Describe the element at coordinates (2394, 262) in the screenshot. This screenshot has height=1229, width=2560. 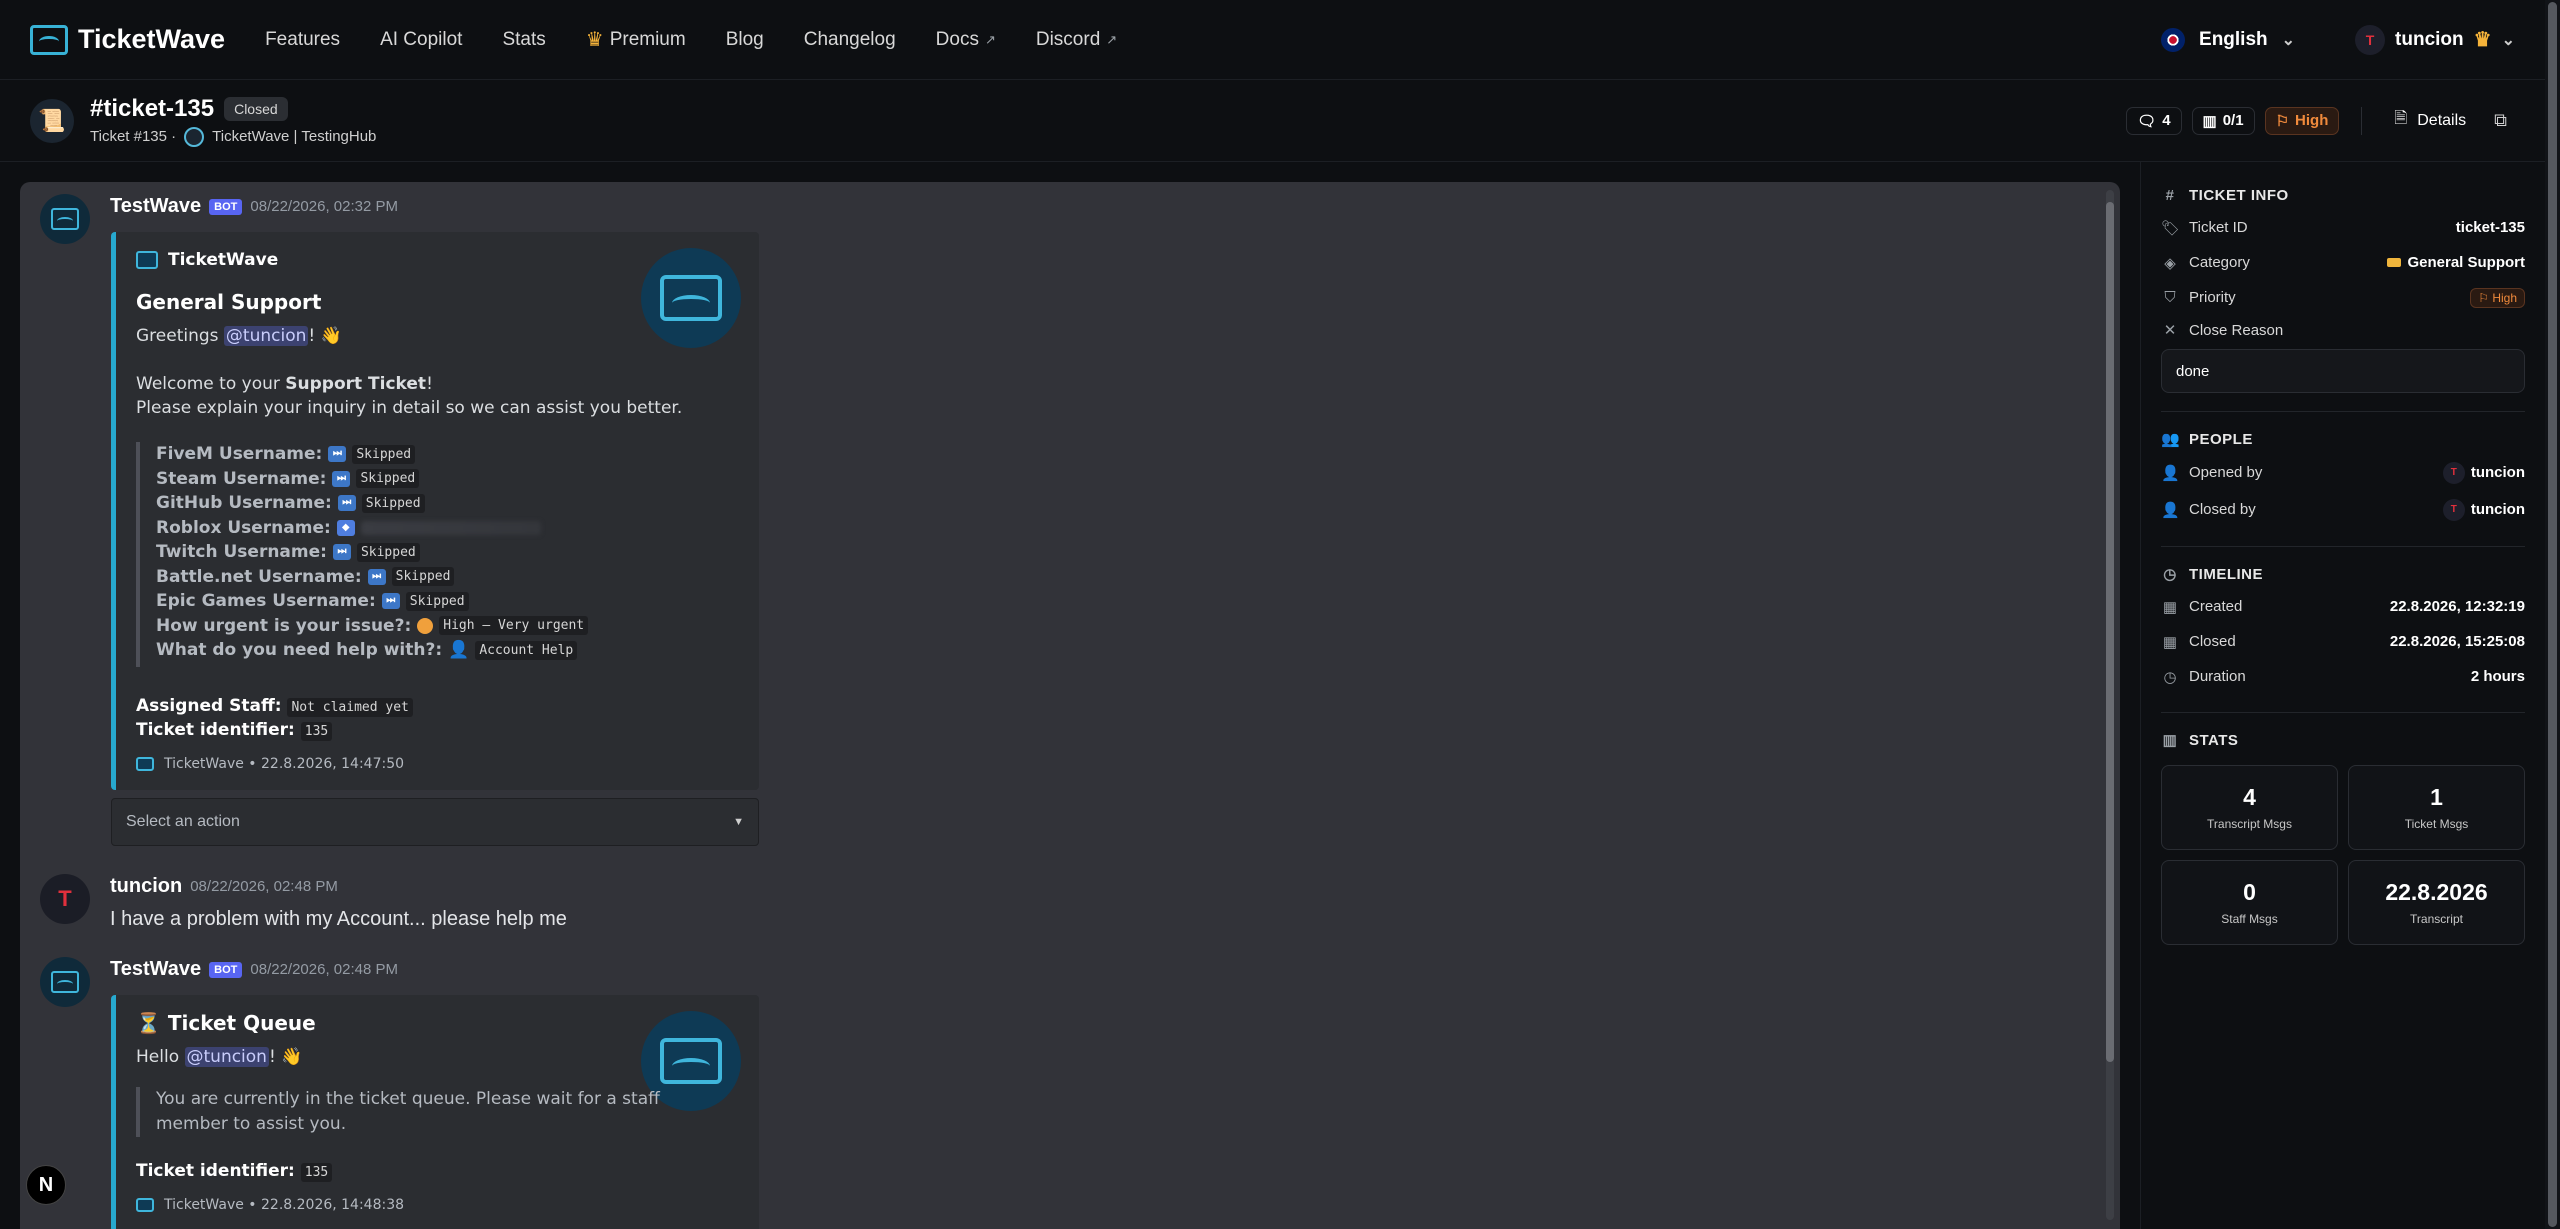
I see `ticket-chip-icon` at that location.